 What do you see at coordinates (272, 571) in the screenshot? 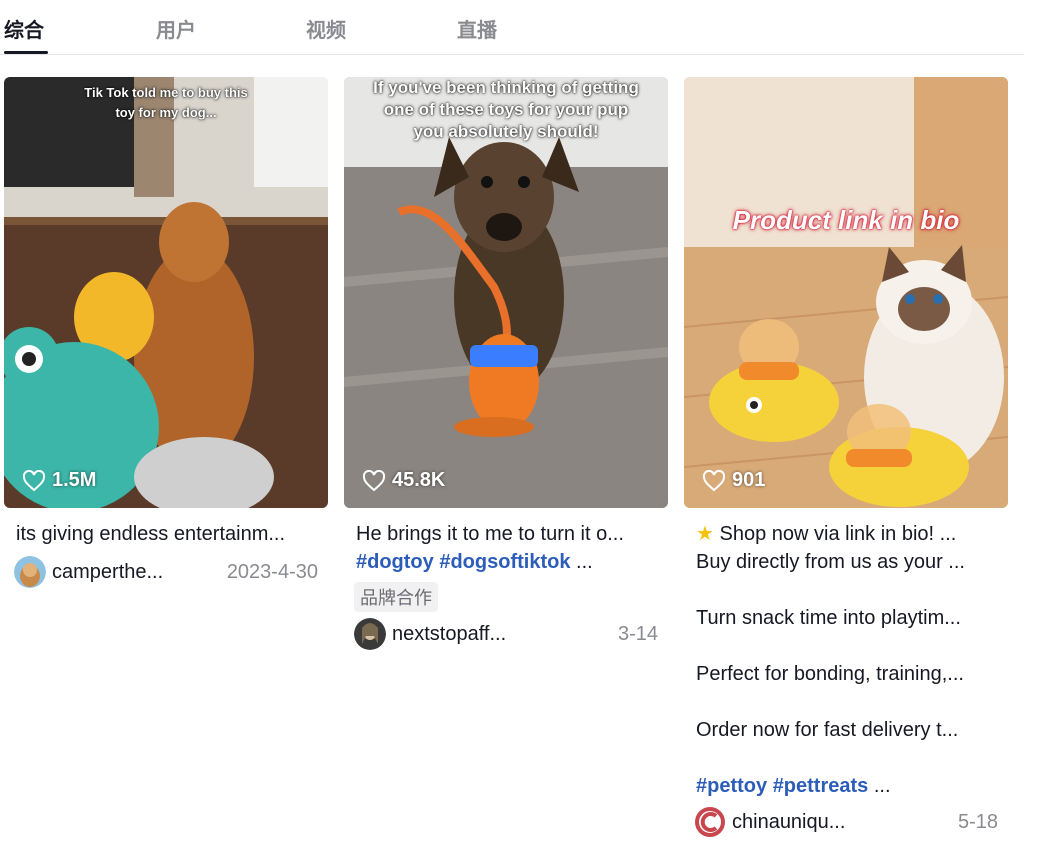
I see `post-date: 2023-4-30` at bounding box center [272, 571].